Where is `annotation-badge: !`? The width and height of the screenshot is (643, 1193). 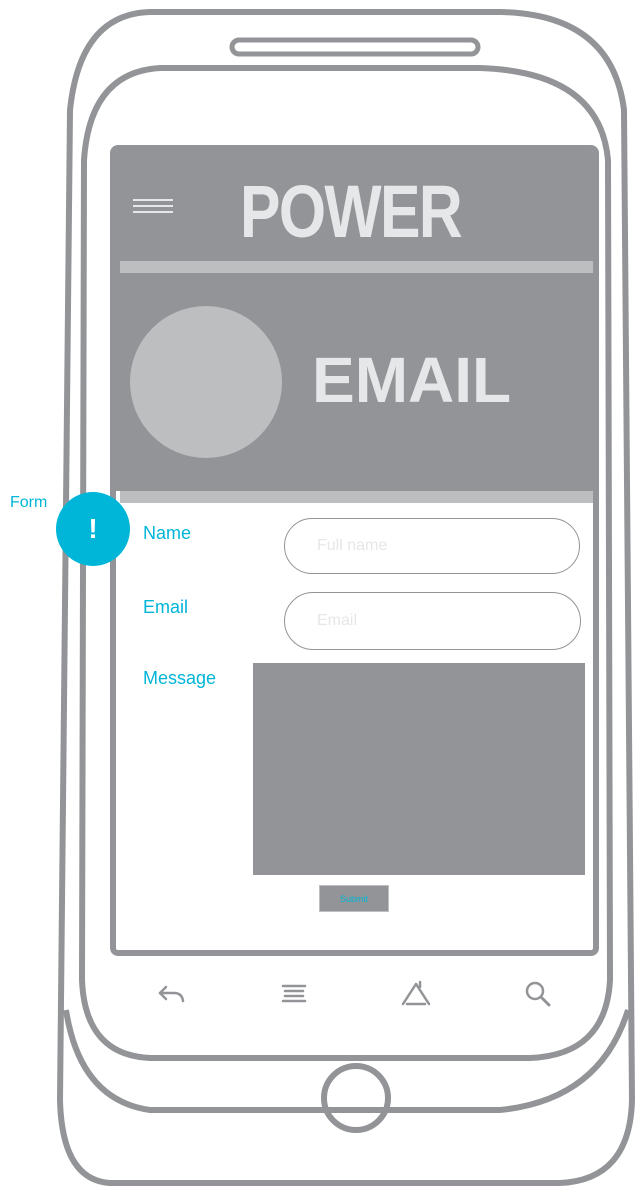 annotation-badge: ! is located at coordinates (93, 529).